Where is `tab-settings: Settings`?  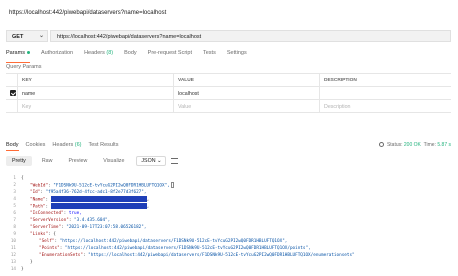
tab-settings: Settings is located at coordinates (237, 55).